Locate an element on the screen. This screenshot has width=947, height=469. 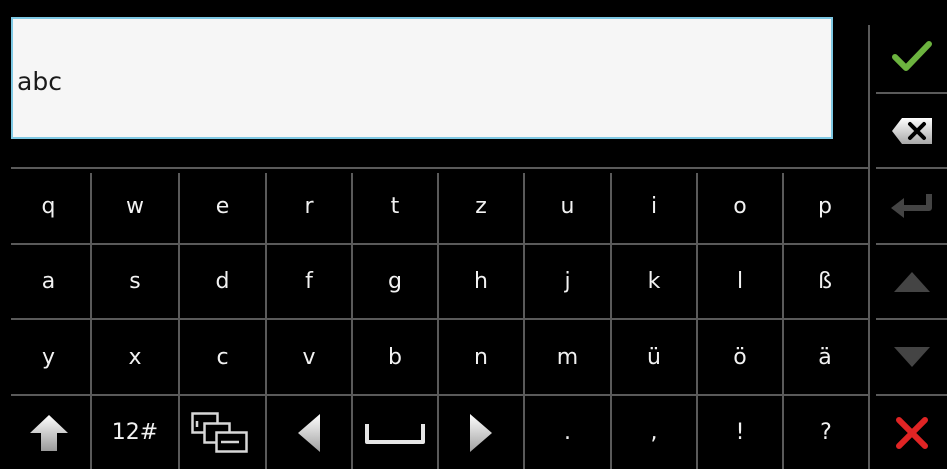
confirm-button is located at coordinates (911, 56).